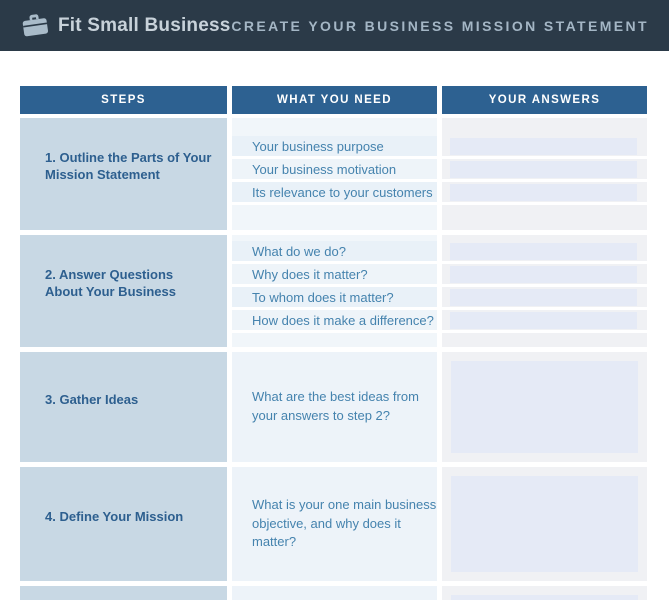 This screenshot has width=669, height=600. What do you see at coordinates (334, 251) in the screenshot?
I see `need-item: What do we do?` at bounding box center [334, 251].